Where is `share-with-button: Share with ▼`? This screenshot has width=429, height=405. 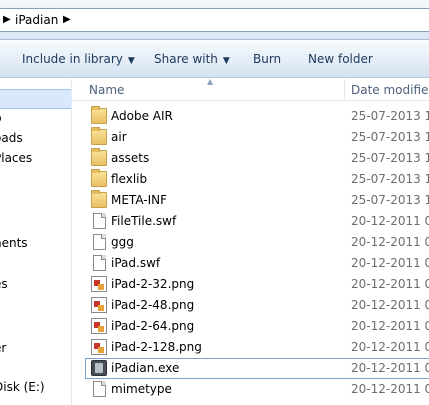 share-with-button: Share with ▼ is located at coordinates (192, 59).